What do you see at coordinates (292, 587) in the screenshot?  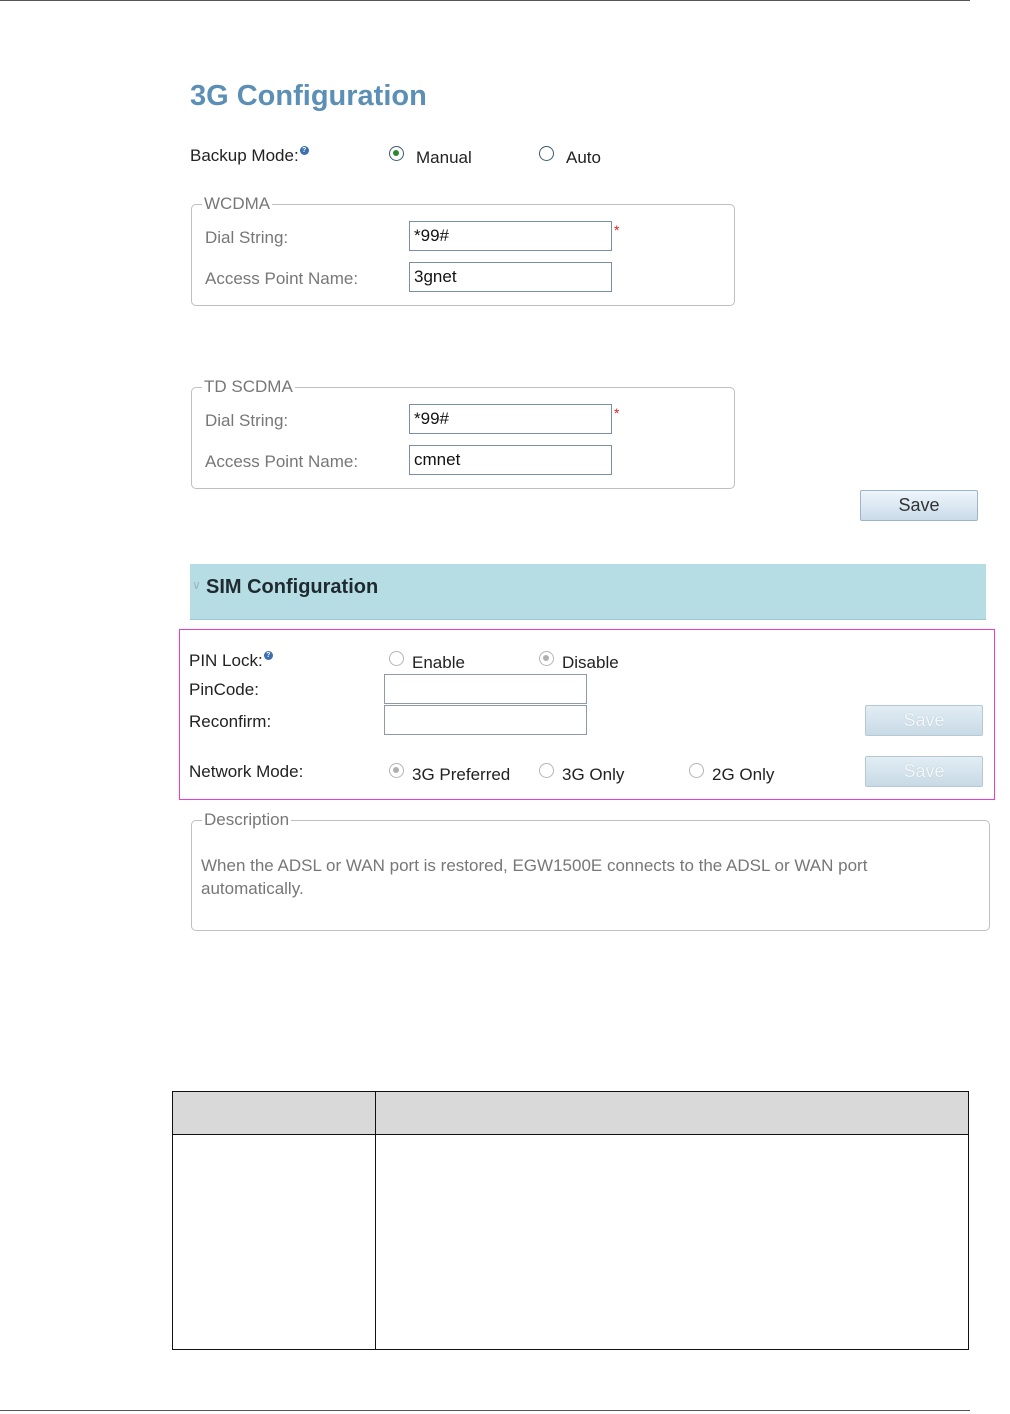 I see `sim-configuration-title: SIM Configuration` at bounding box center [292, 587].